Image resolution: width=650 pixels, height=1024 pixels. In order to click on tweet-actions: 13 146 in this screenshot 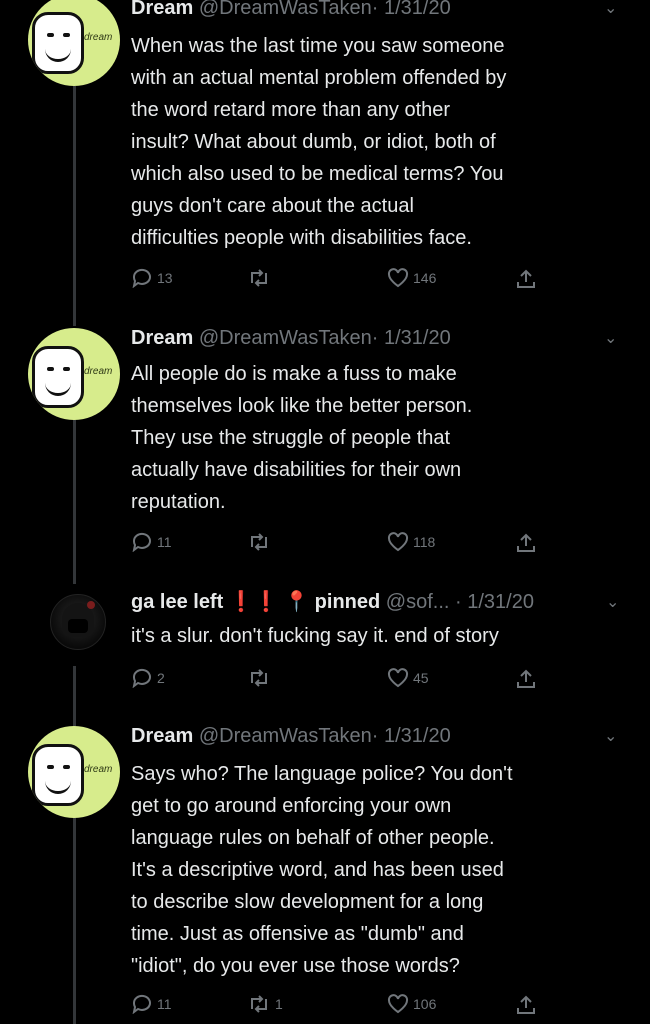, I will do `click(341, 281)`.